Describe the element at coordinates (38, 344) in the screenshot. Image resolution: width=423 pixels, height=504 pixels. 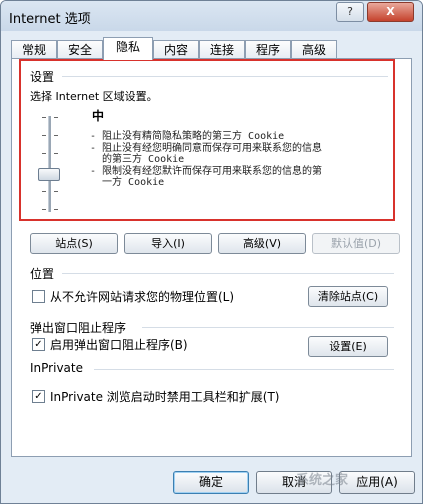
I see `popup-blocker-checkbox: ✓` at that location.